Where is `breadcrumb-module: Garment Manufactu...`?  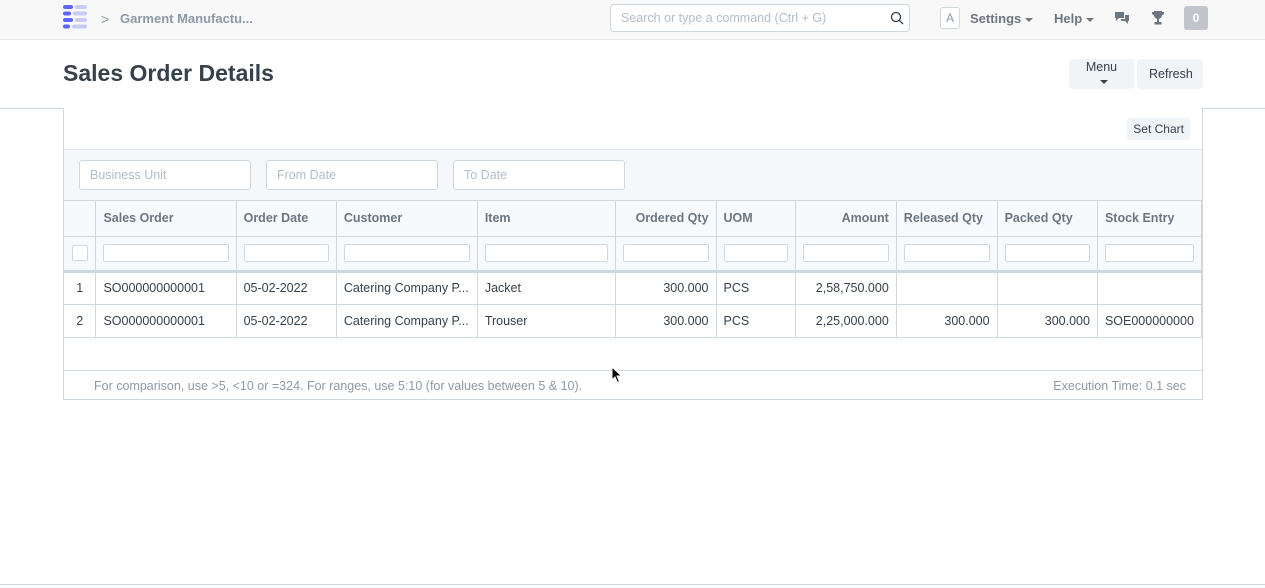 breadcrumb-module: Garment Manufactu... is located at coordinates (186, 18).